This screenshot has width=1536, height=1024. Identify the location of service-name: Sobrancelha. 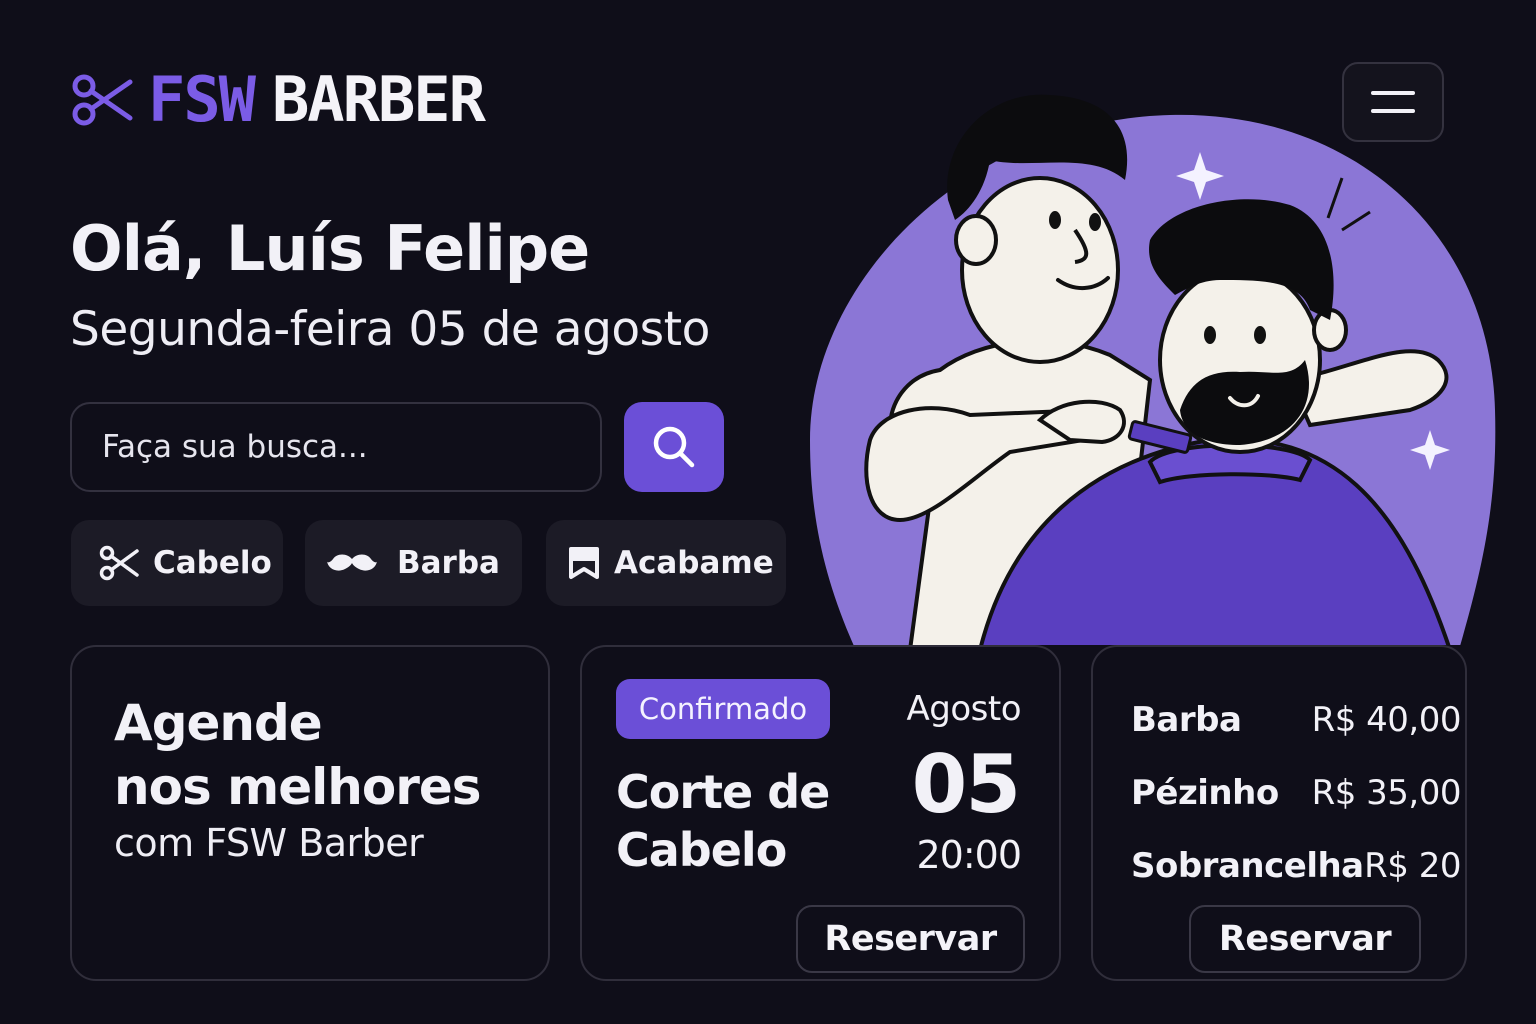
(1247, 865).